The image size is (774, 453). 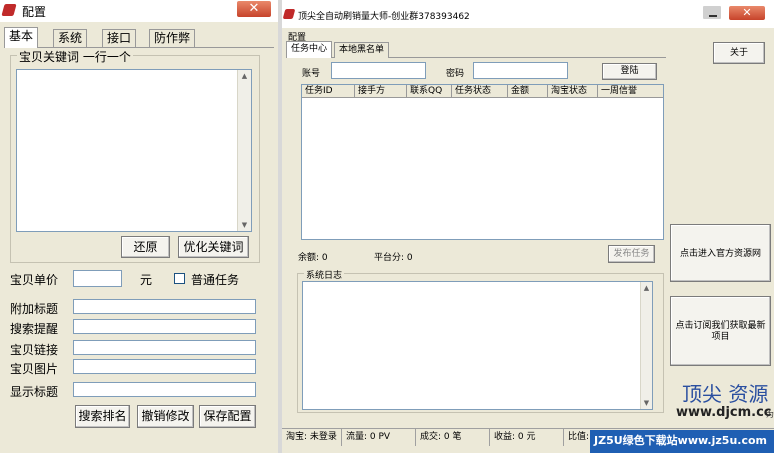 I want to click on official-site-button: 点击进入官方资源网, so click(x=720, y=253).